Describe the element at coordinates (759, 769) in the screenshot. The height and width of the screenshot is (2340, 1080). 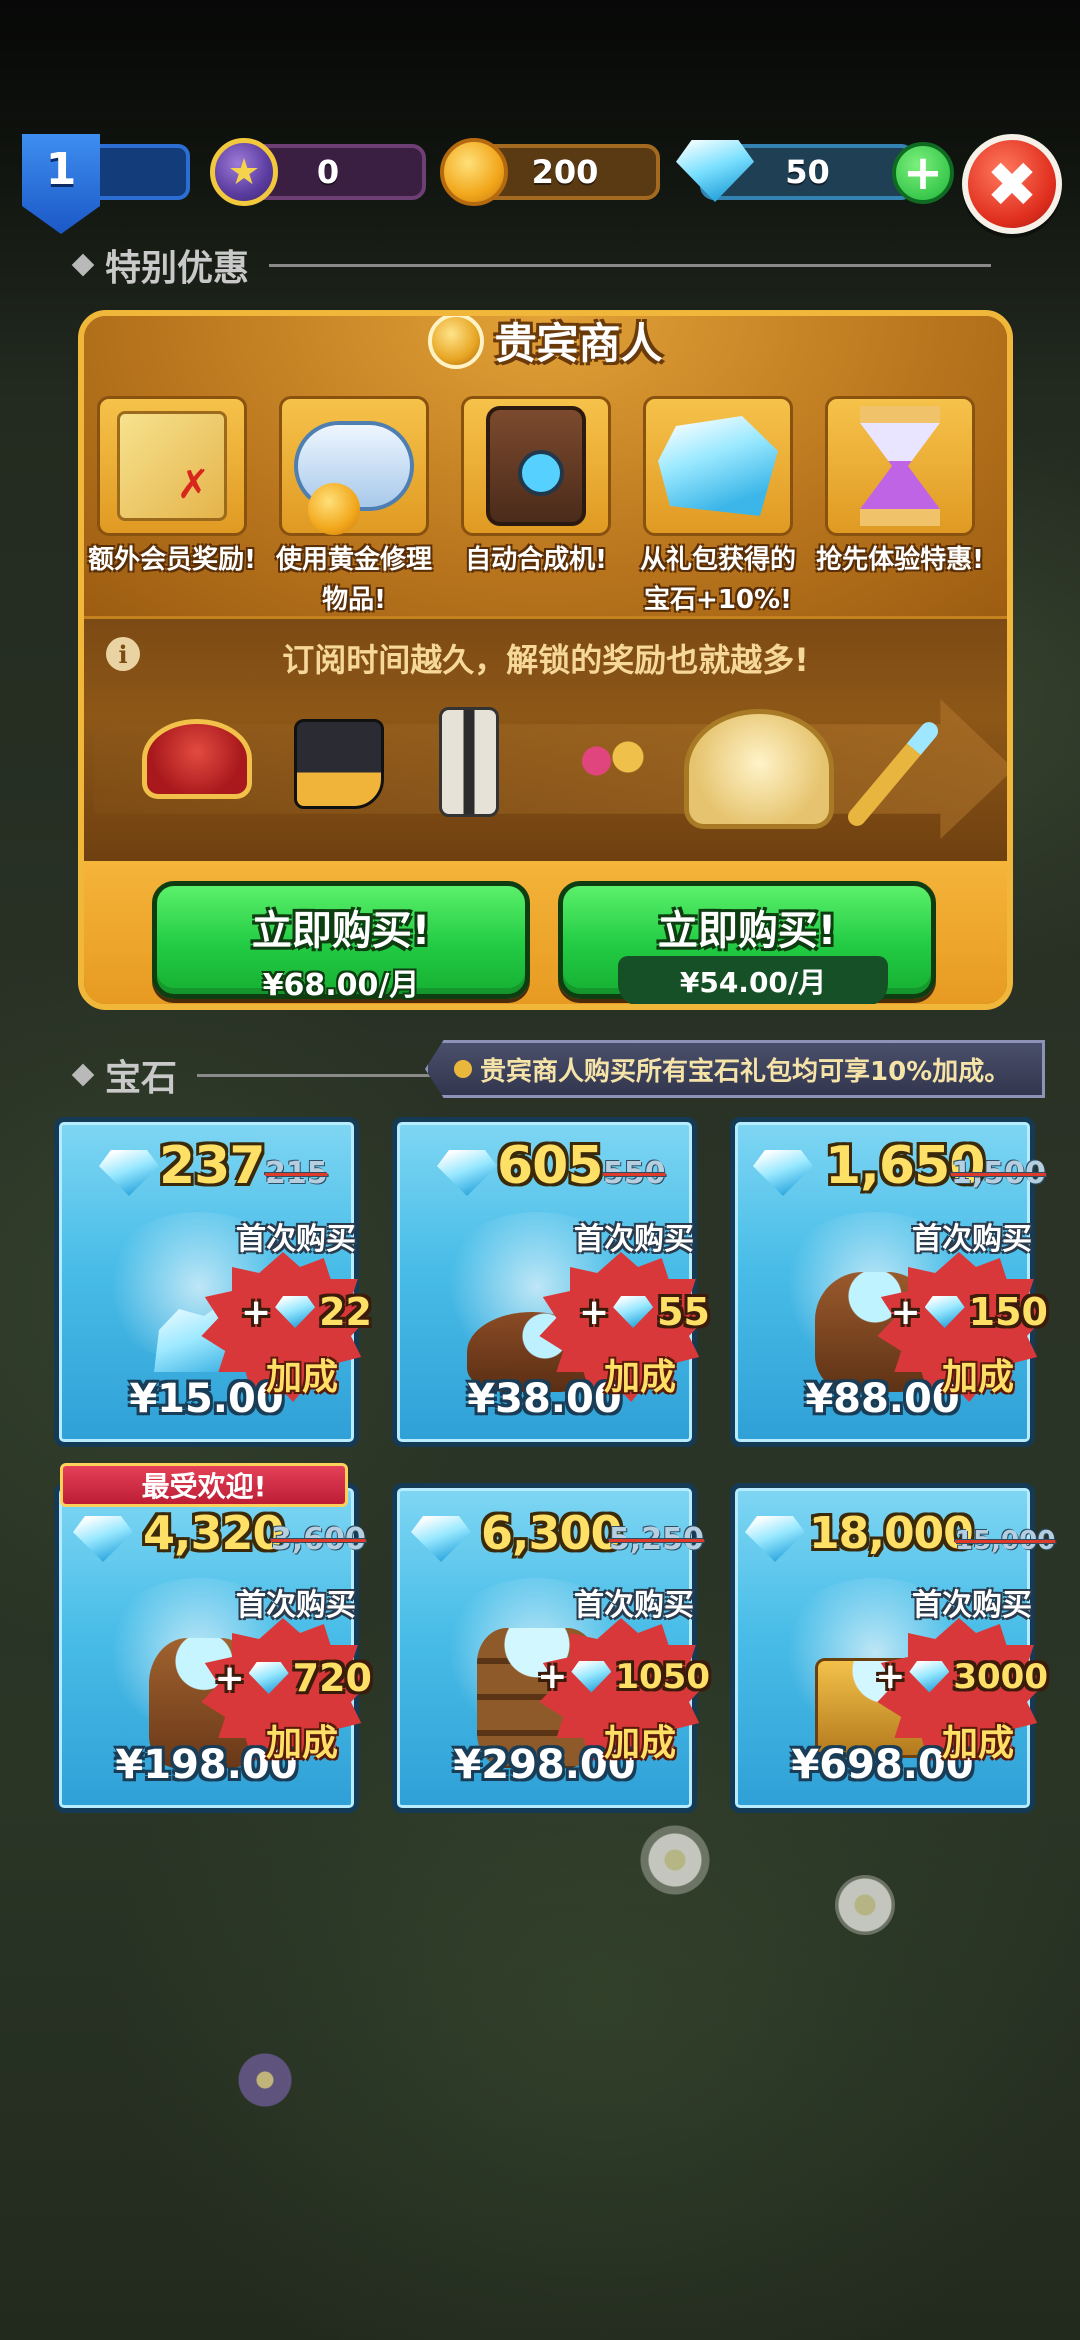
I see `carriage-icon` at that location.